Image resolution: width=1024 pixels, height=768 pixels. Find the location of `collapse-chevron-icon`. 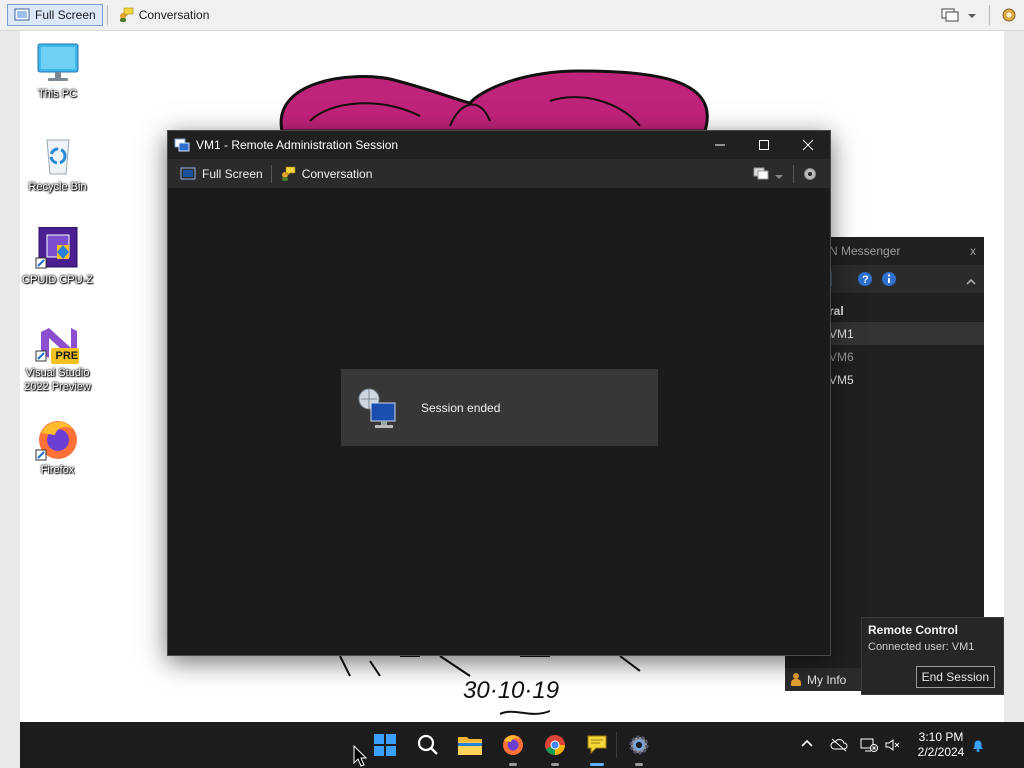

collapse-chevron-icon is located at coordinates (971, 280).